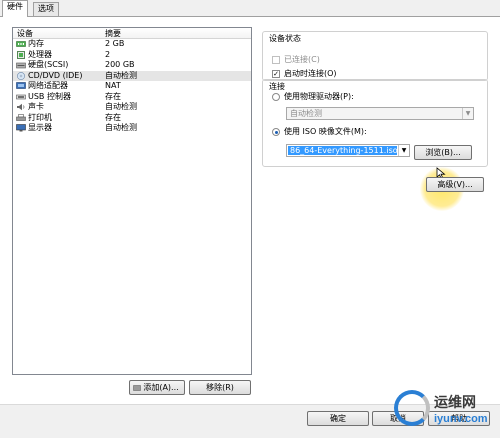 This screenshot has height=438, width=500. What do you see at coordinates (132, 118) in the screenshot?
I see `list-item: 打印机 存在` at bounding box center [132, 118].